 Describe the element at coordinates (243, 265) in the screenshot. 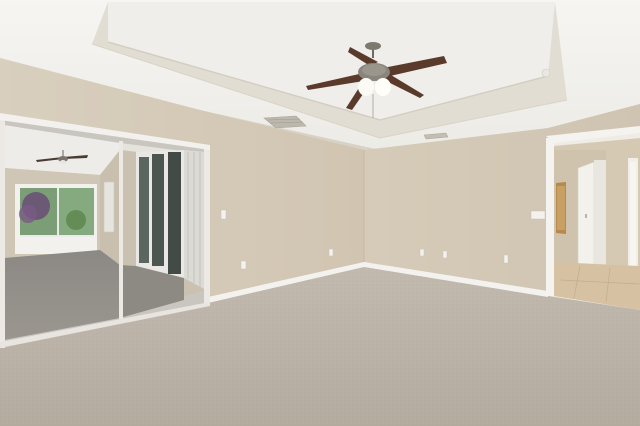

I see `outlet-left` at that location.